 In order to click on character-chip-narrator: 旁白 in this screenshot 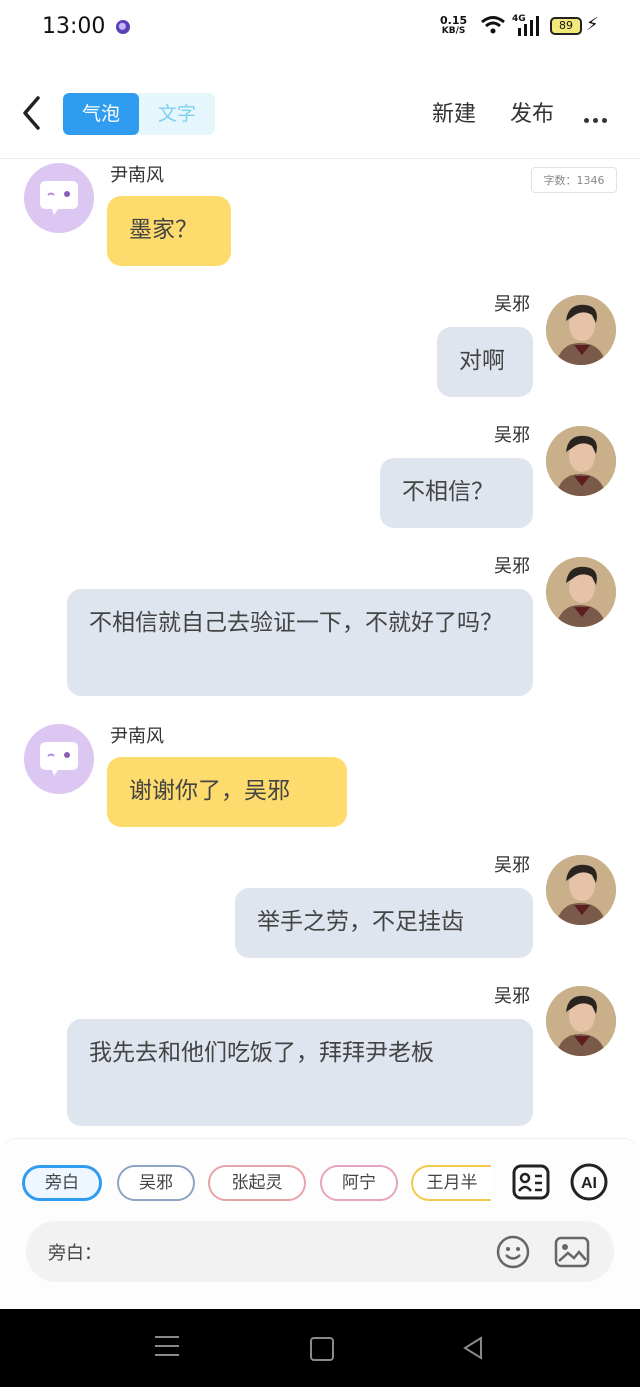, I will do `click(62, 1183)`.